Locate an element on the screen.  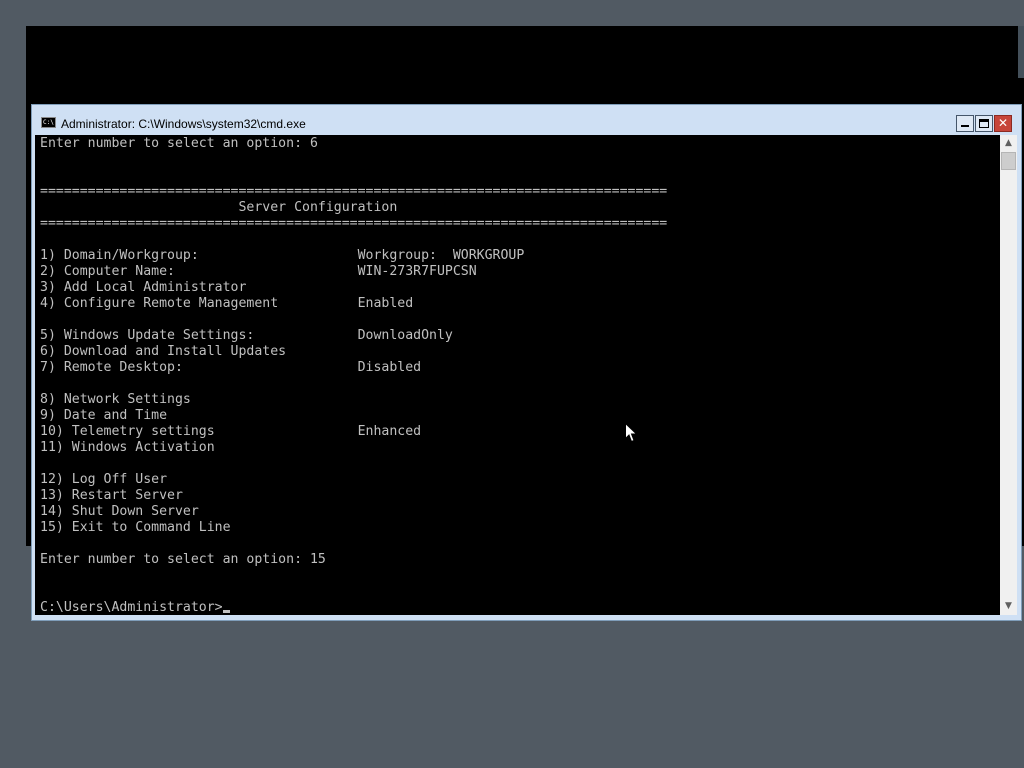
console-line-text: 6) Download and Install Updates is located at coordinates (163, 351).